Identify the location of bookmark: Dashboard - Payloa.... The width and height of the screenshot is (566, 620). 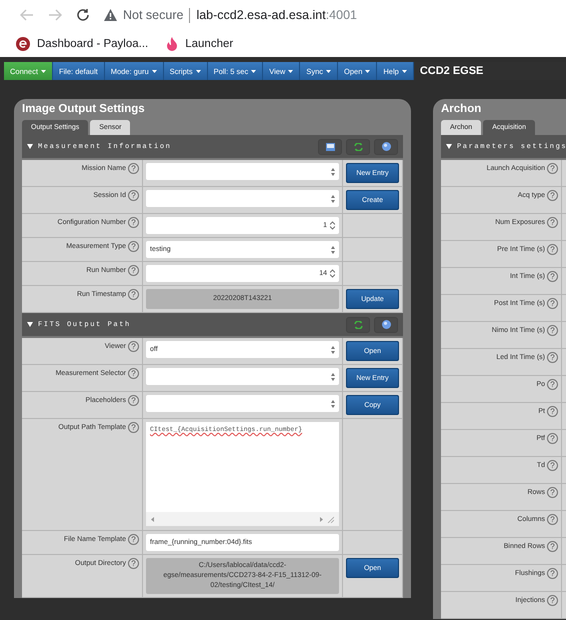
(82, 43).